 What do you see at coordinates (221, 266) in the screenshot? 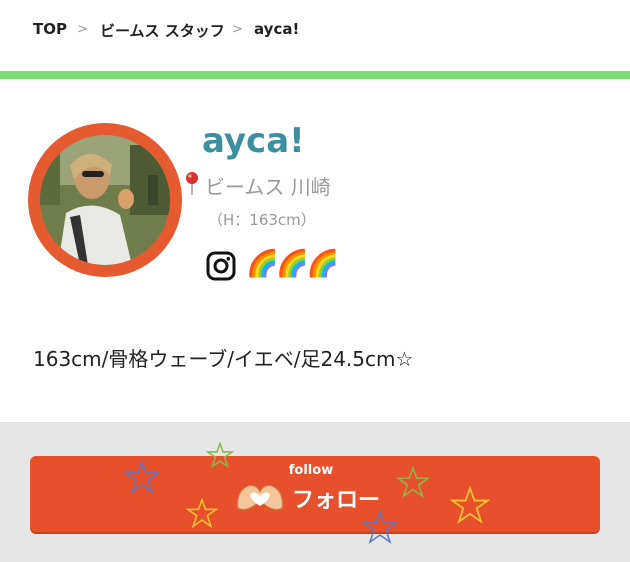
I see `instagram-icon` at bounding box center [221, 266].